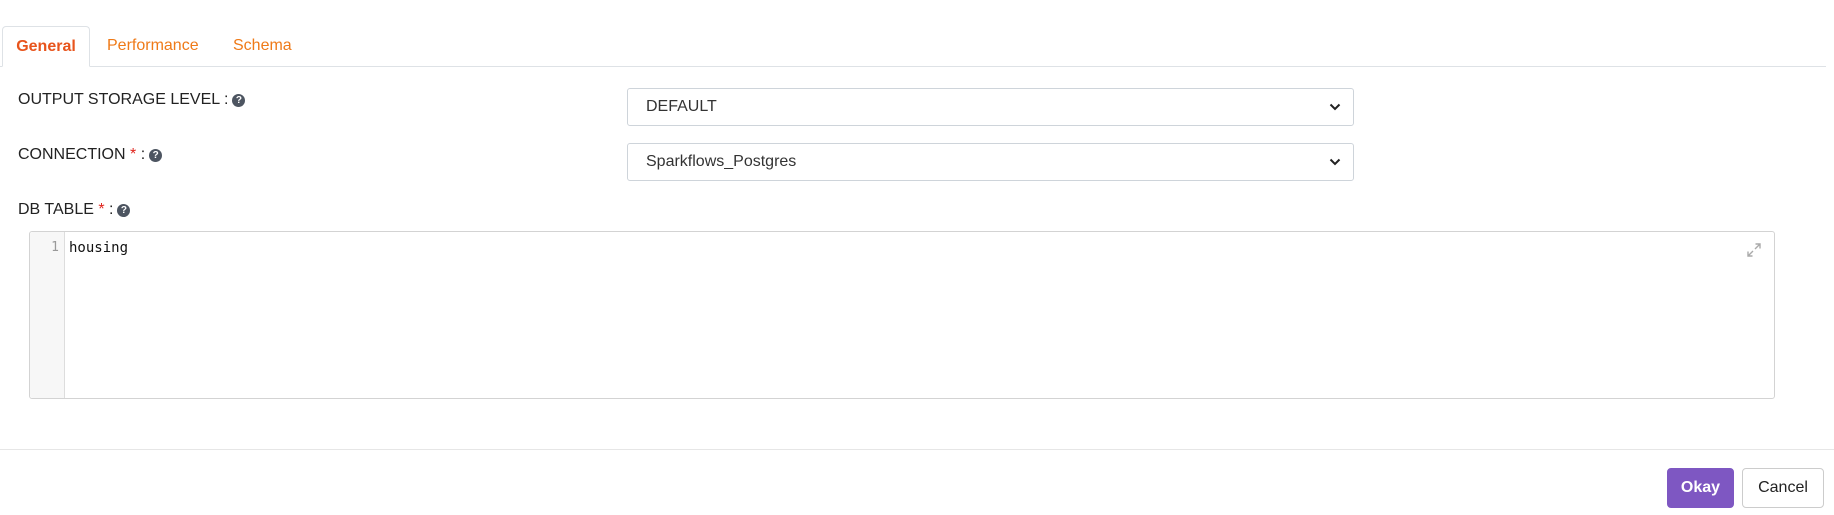 The image size is (1834, 515). Describe the element at coordinates (1754, 250) in the screenshot. I see `expand-icon` at that location.